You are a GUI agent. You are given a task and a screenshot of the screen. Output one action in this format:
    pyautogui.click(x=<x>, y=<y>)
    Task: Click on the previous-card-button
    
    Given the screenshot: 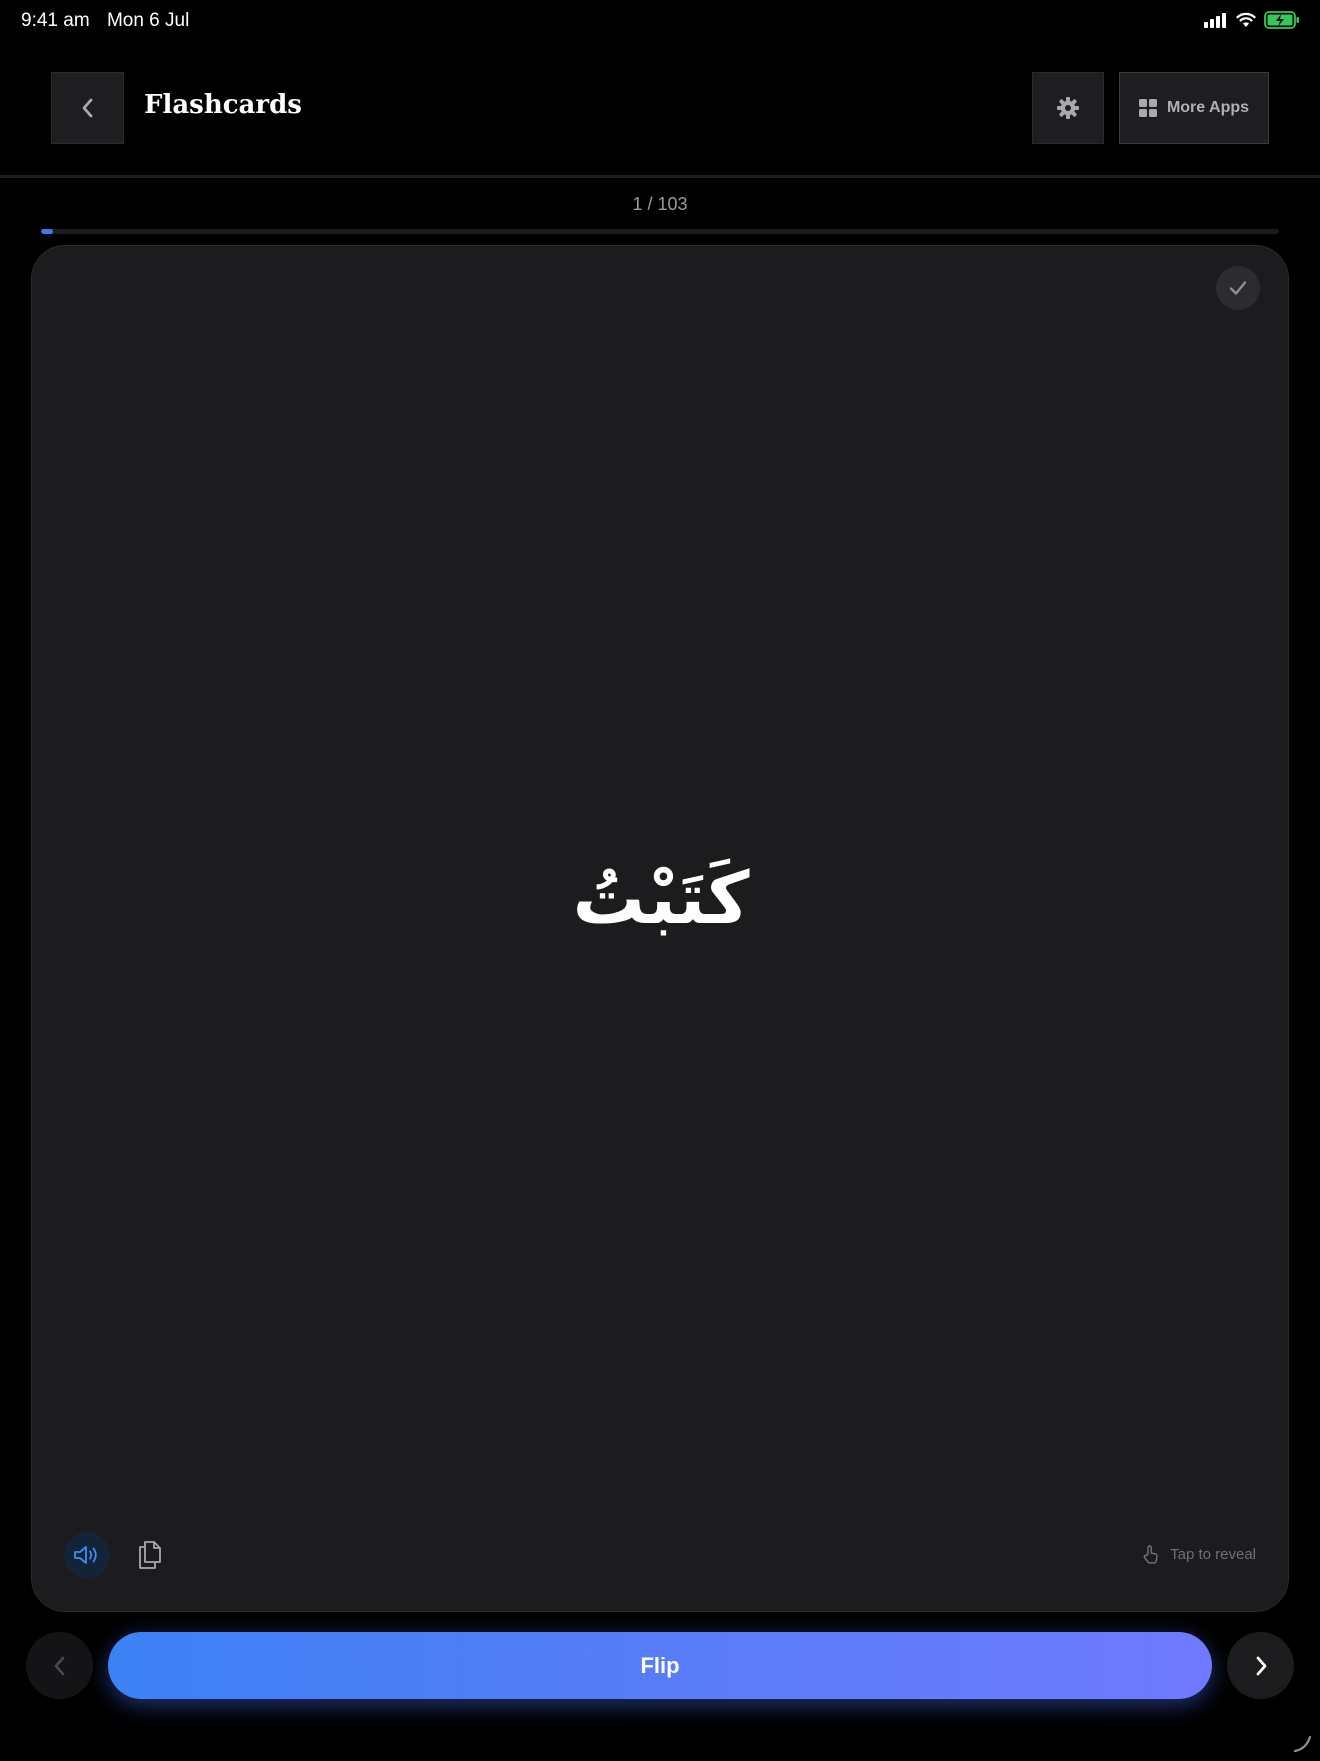 What is the action you would take?
    pyautogui.click(x=59, y=1665)
    